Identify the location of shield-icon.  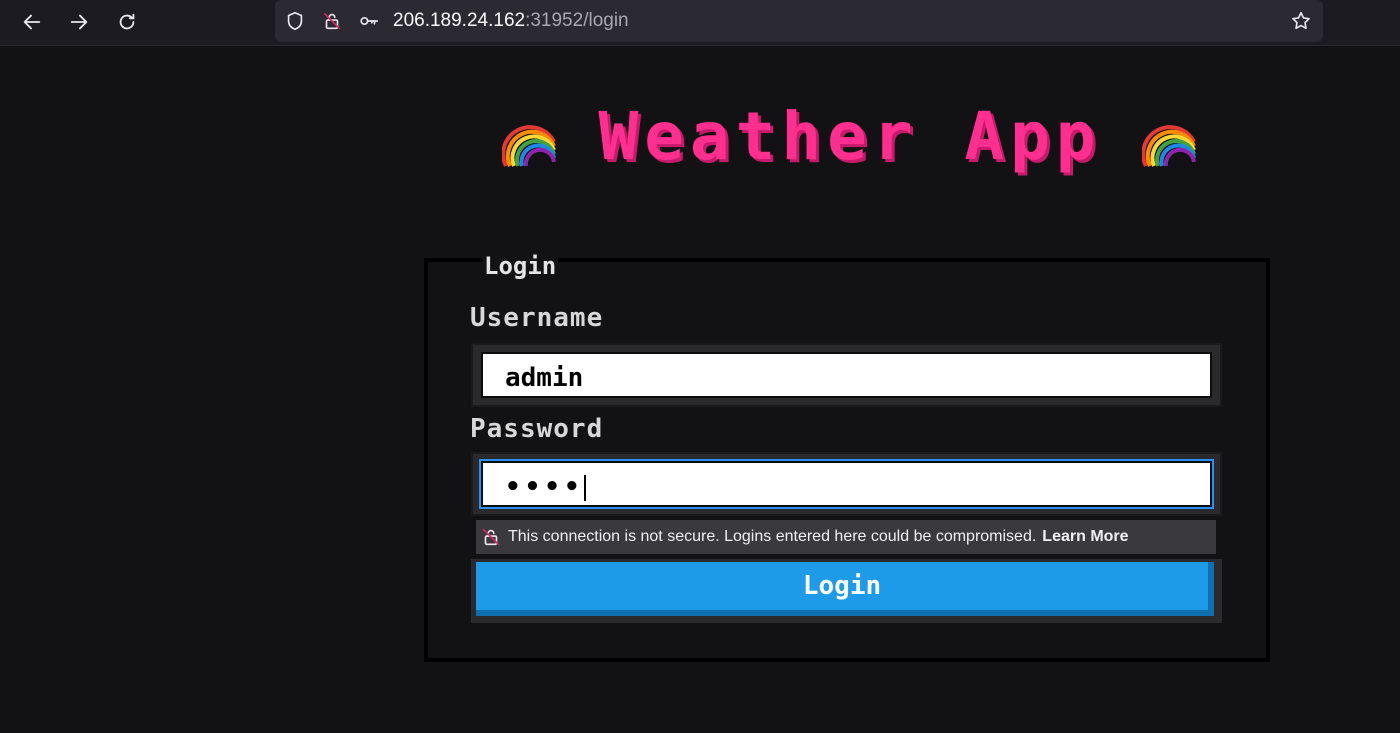
(295, 21).